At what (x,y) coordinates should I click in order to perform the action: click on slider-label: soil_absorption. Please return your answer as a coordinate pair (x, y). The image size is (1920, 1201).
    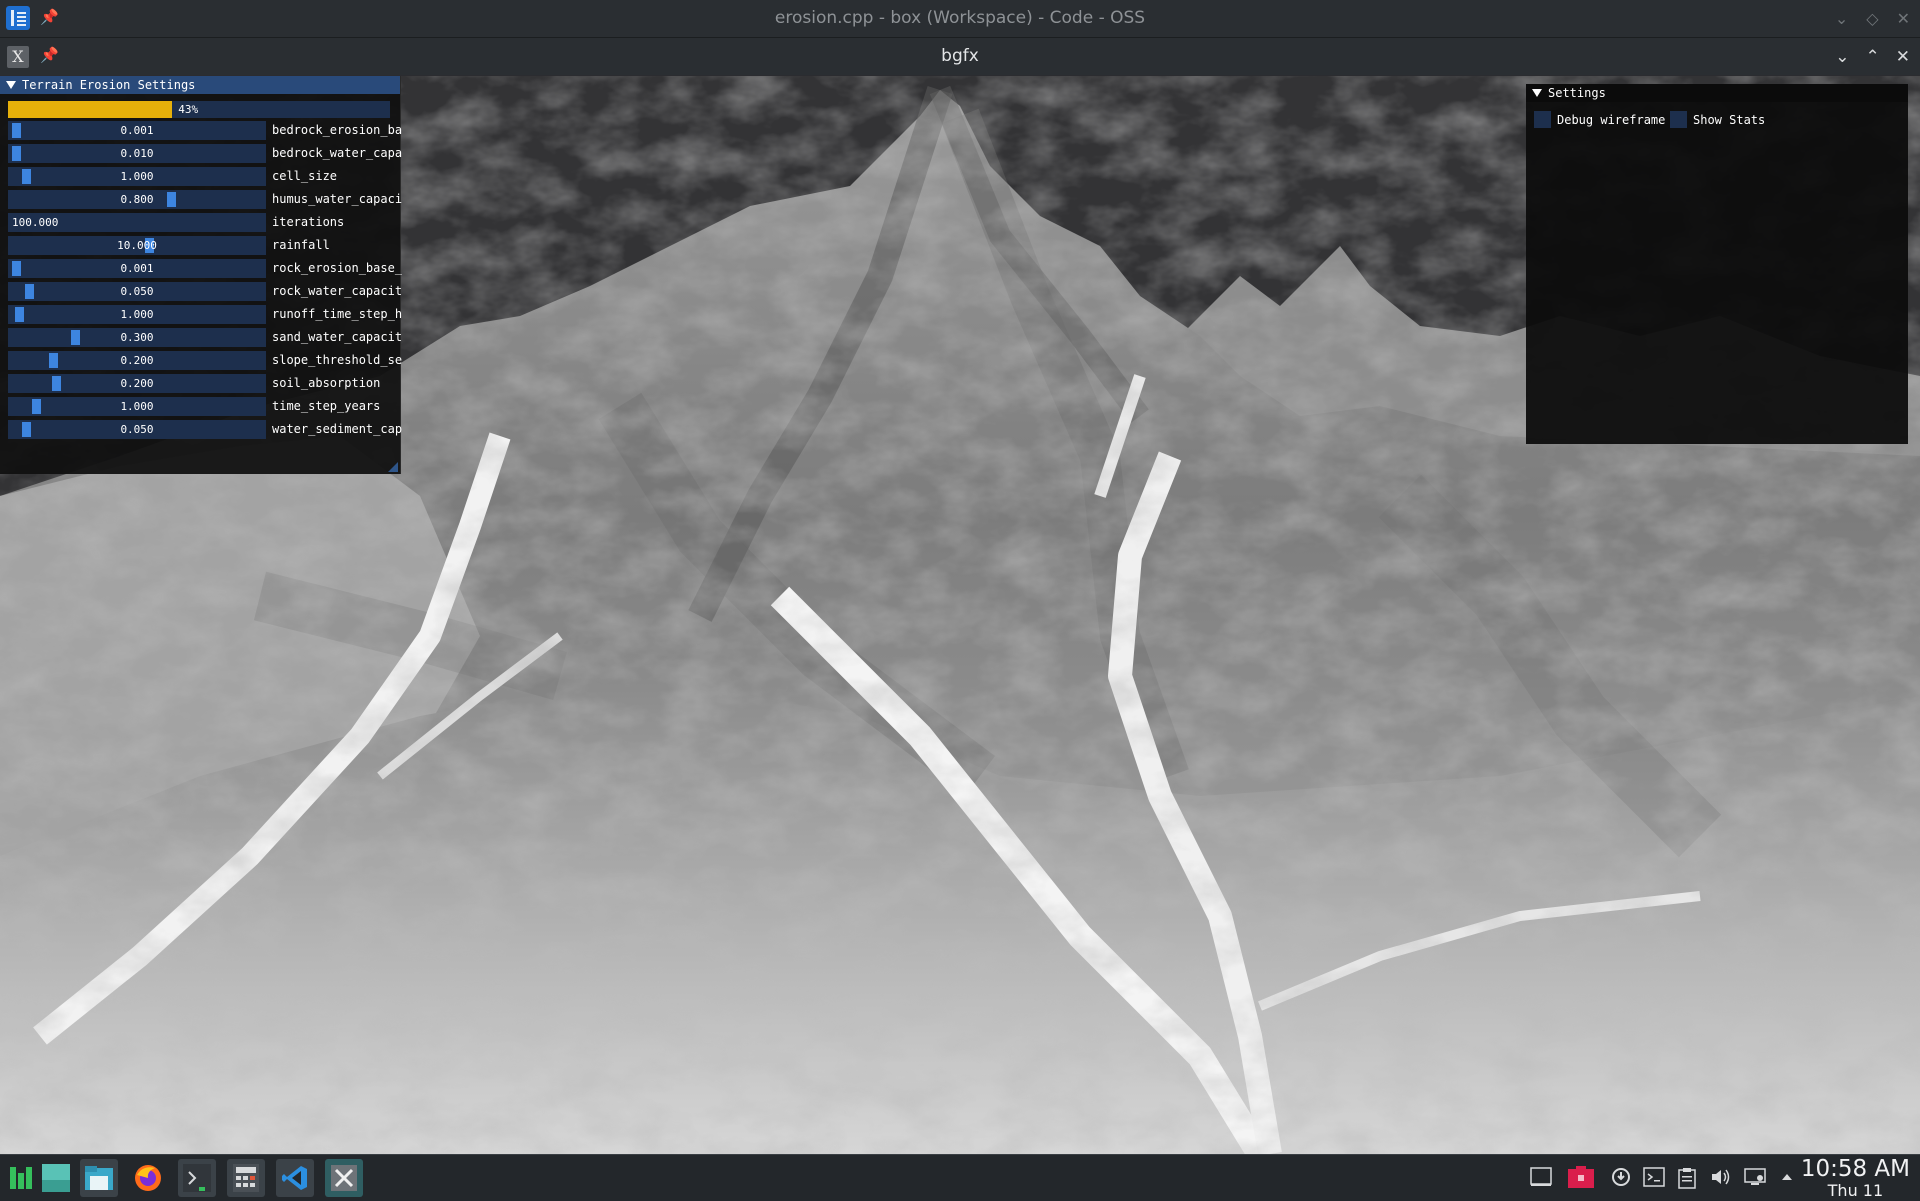
    Looking at the image, I should click on (326, 383).